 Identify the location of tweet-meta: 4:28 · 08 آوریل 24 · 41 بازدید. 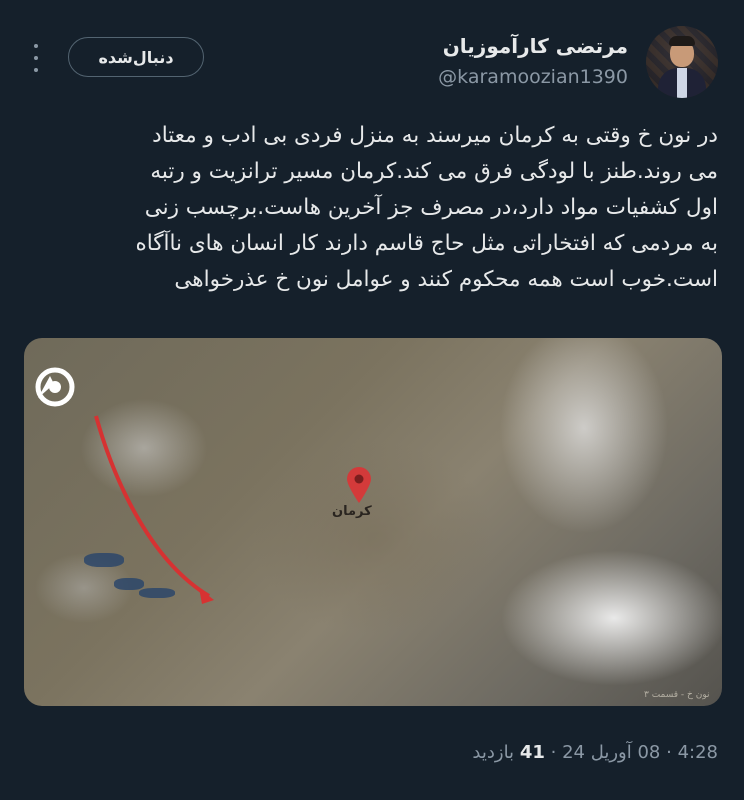
(595, 752).